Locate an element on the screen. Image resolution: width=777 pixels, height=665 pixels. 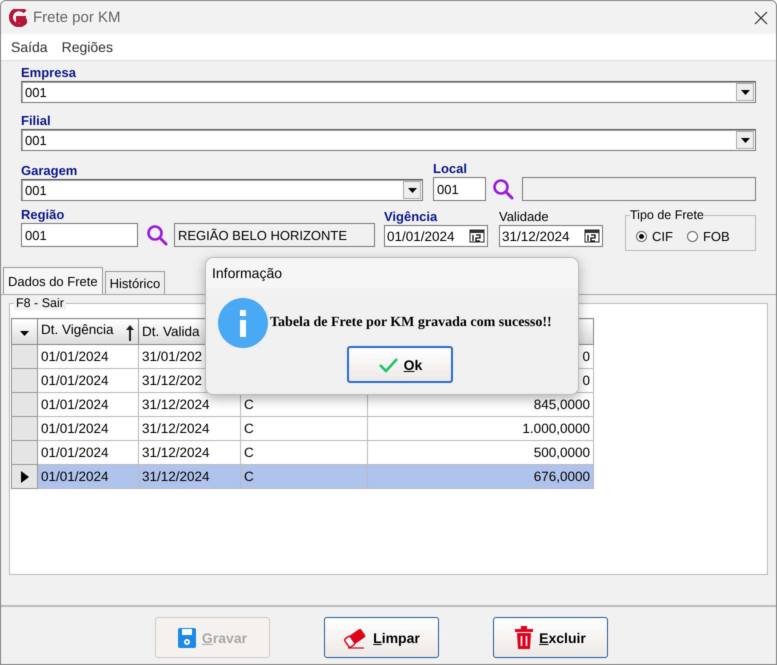
sort-arrow-icon is located at coordinates (130, 333).